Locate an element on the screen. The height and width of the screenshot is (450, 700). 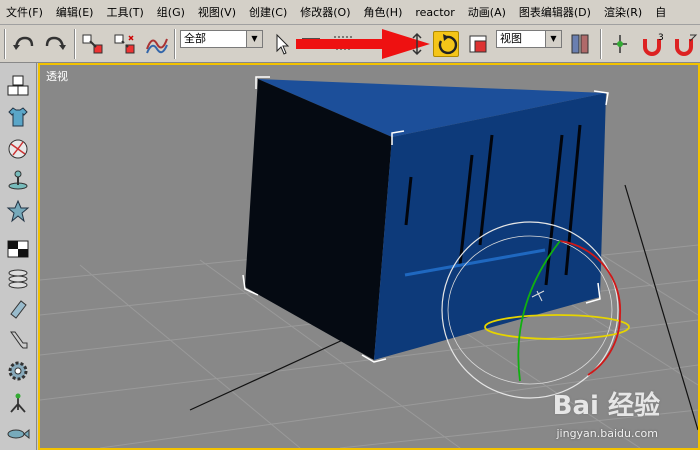
bone-icon is located at coordinates (19, 340).